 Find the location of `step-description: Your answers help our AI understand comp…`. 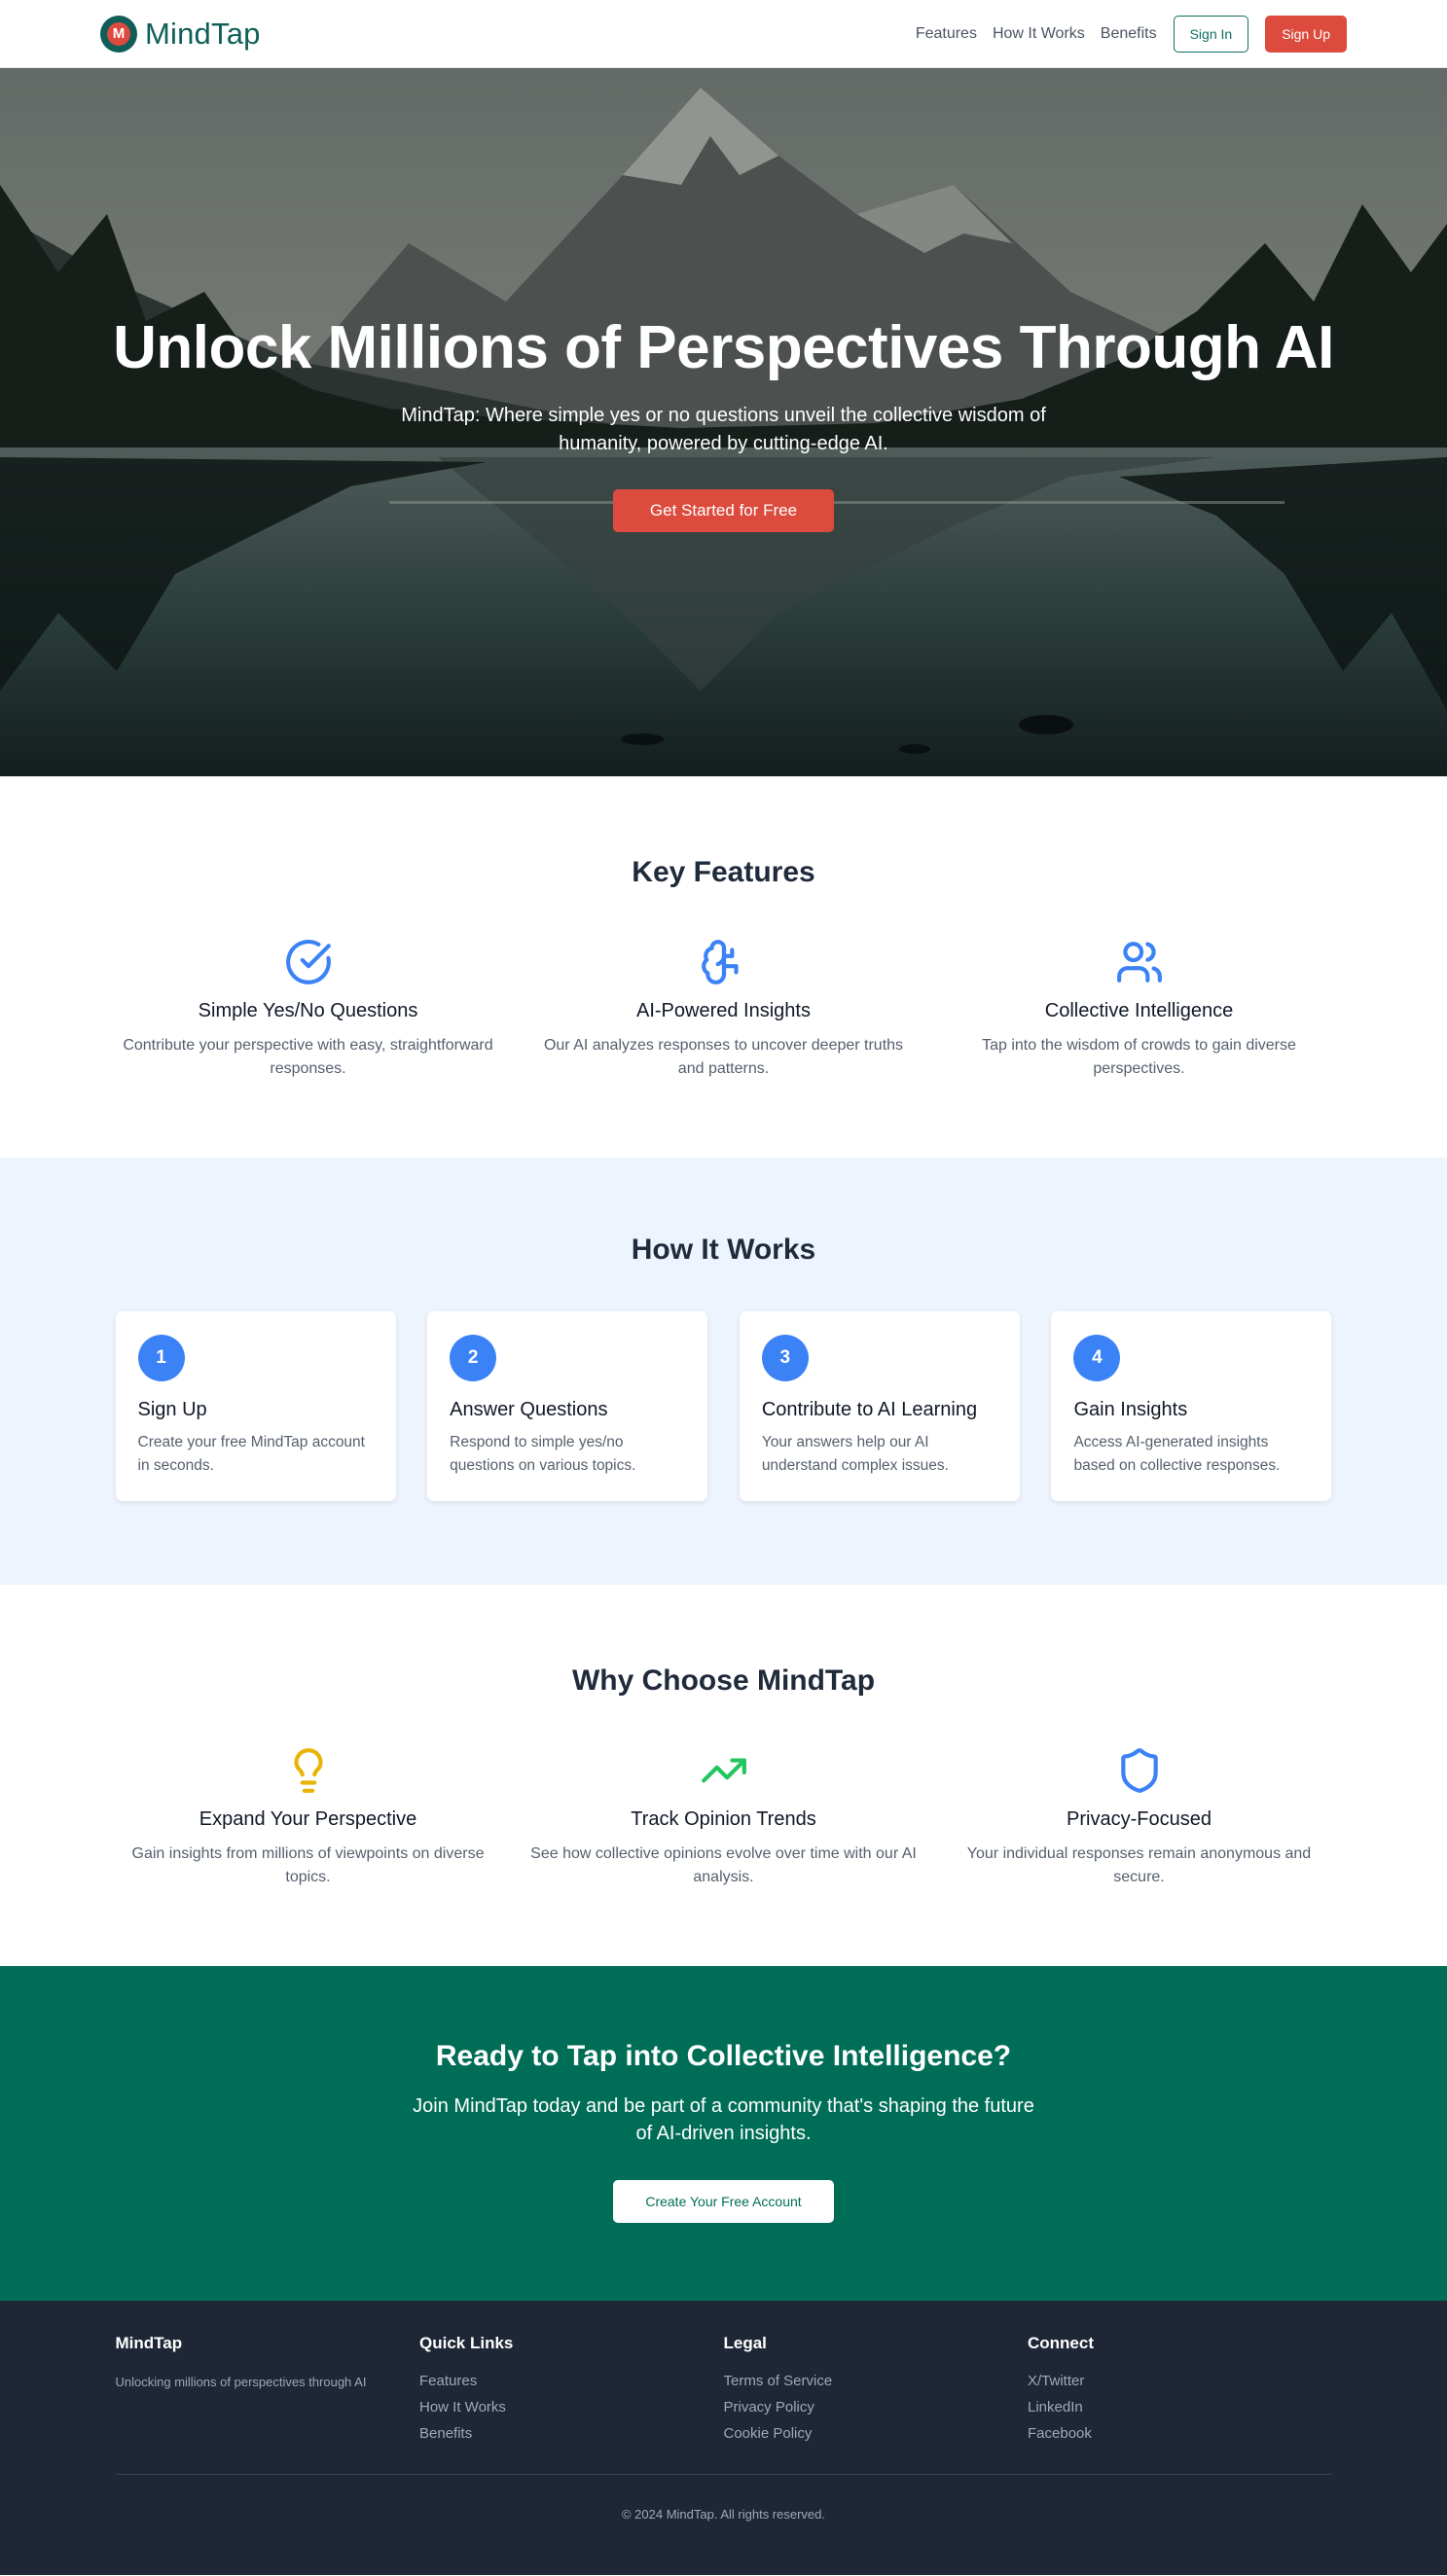

step-description: Your answers help our AI understand comp… is located at coordinates (855, 1454).